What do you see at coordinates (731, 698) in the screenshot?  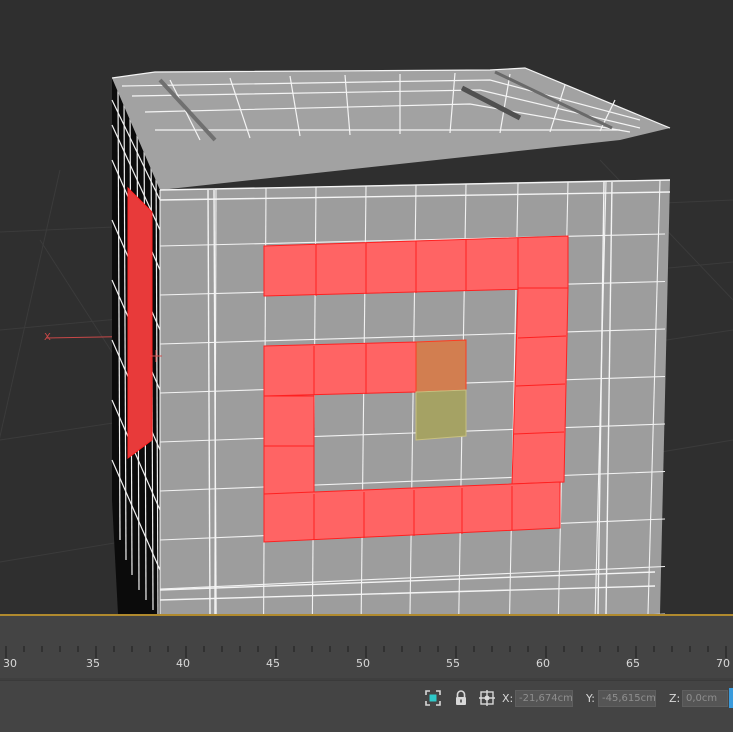 I see `panel-edge-tab` at bounding box center [731, 698].